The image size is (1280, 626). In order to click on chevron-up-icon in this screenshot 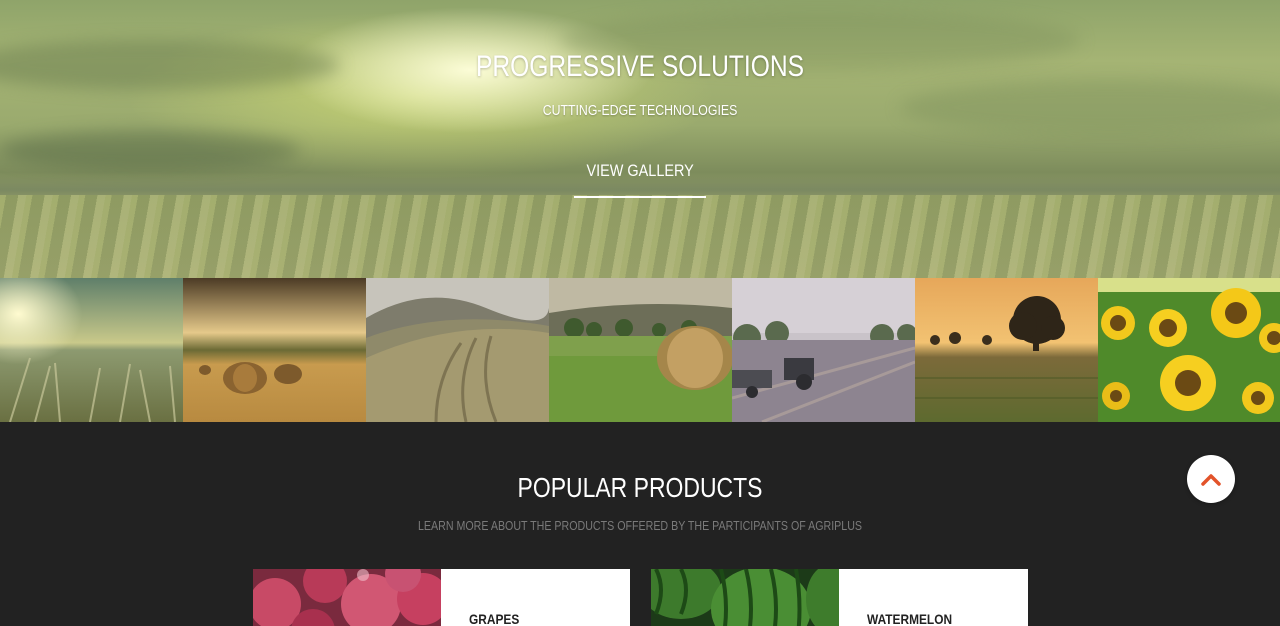, I will do `click(1211, 480)`.